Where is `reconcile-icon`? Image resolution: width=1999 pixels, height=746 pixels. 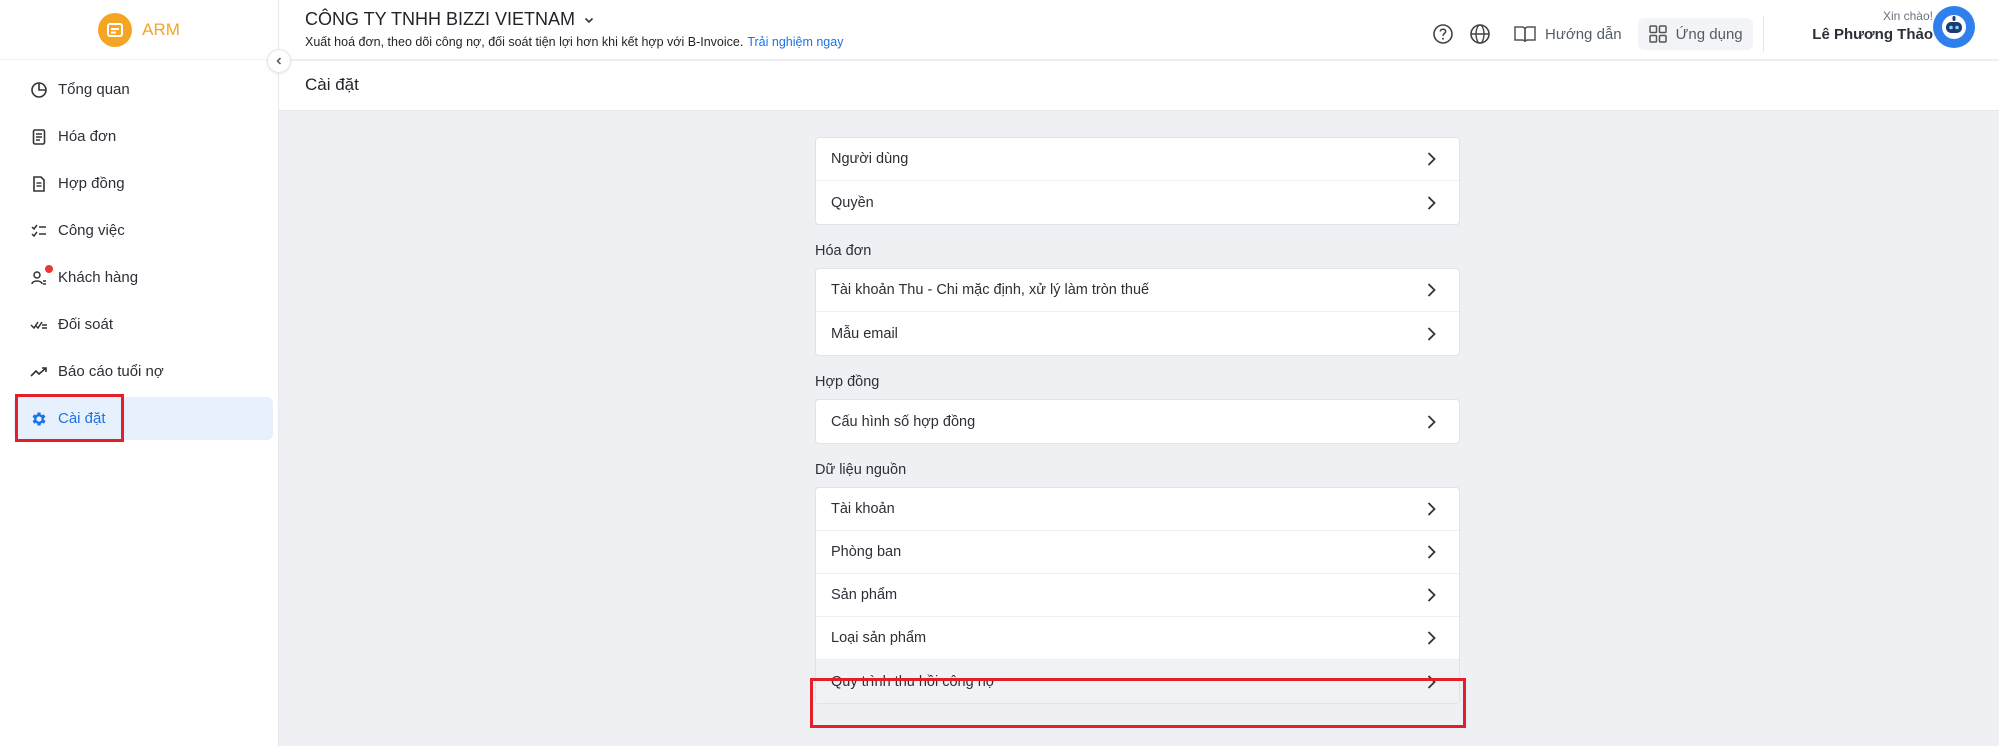 reconcile-icon is located at coordinates (38, 325).